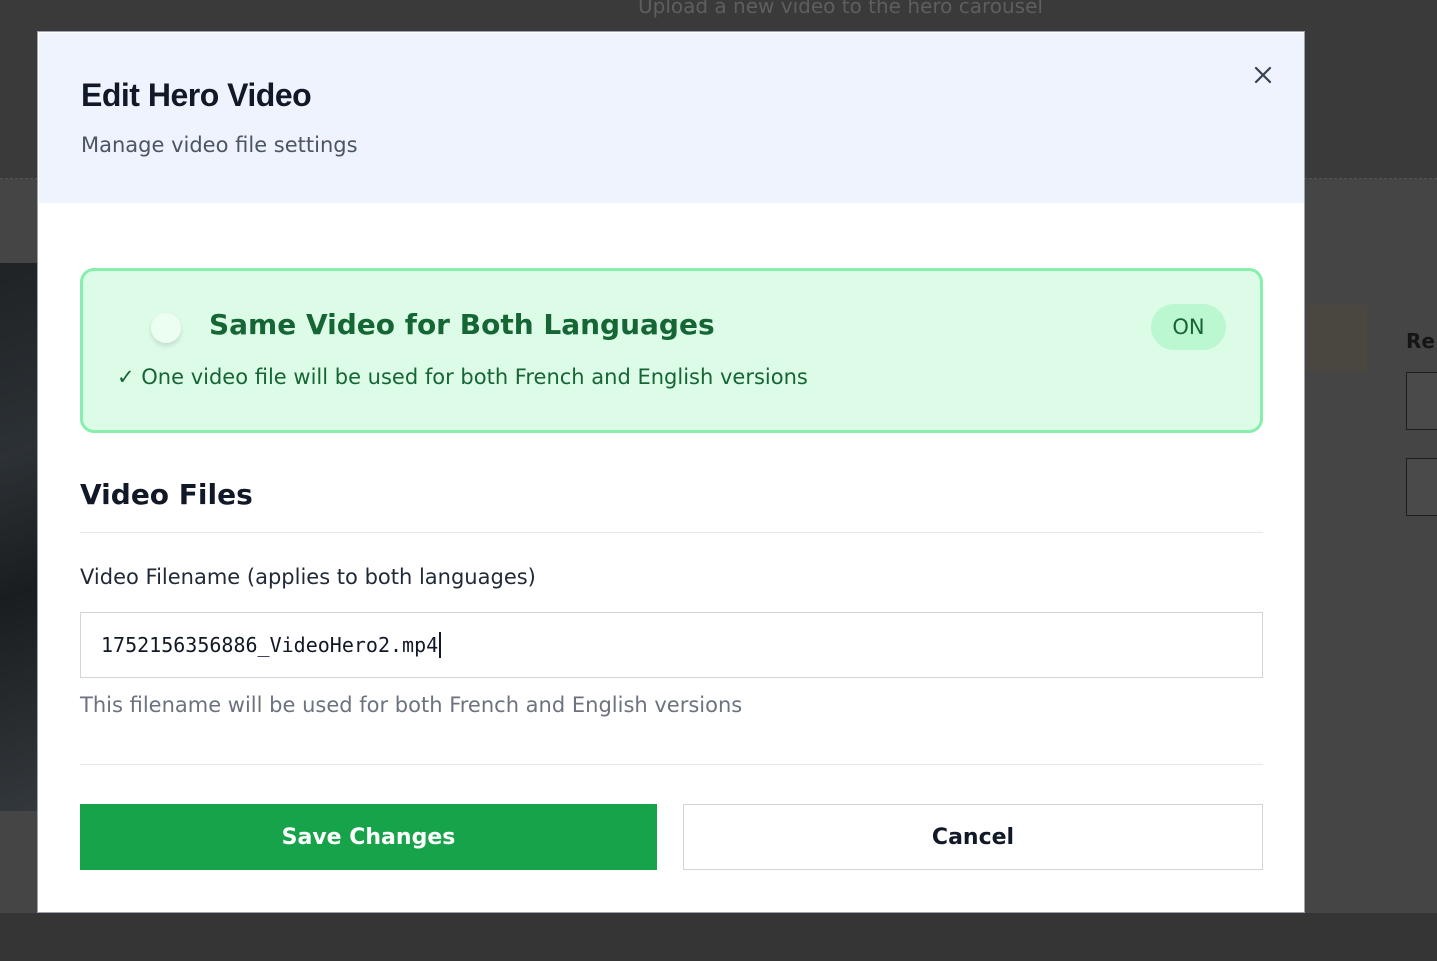 The height and width of the screenshot is (961, 1437). I want to click on video-files-heading: Video Files, so click(166, 494).